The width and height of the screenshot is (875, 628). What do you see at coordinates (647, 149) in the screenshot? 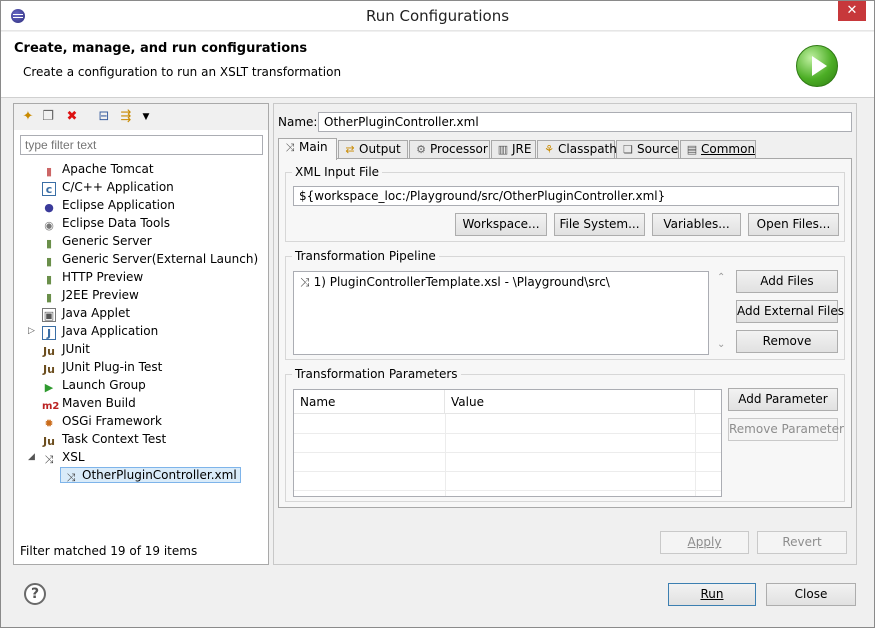
I see `tab-source: ❏ Source` at bounding box center [647, 149].